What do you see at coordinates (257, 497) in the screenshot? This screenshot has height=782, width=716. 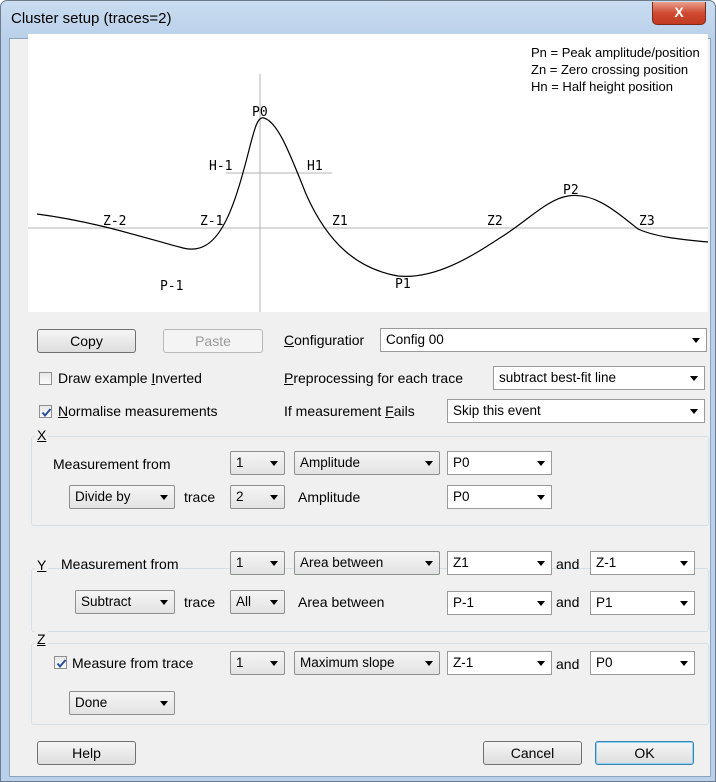 I see `x-trace2-select: 2` at bounding box center [257, 497].